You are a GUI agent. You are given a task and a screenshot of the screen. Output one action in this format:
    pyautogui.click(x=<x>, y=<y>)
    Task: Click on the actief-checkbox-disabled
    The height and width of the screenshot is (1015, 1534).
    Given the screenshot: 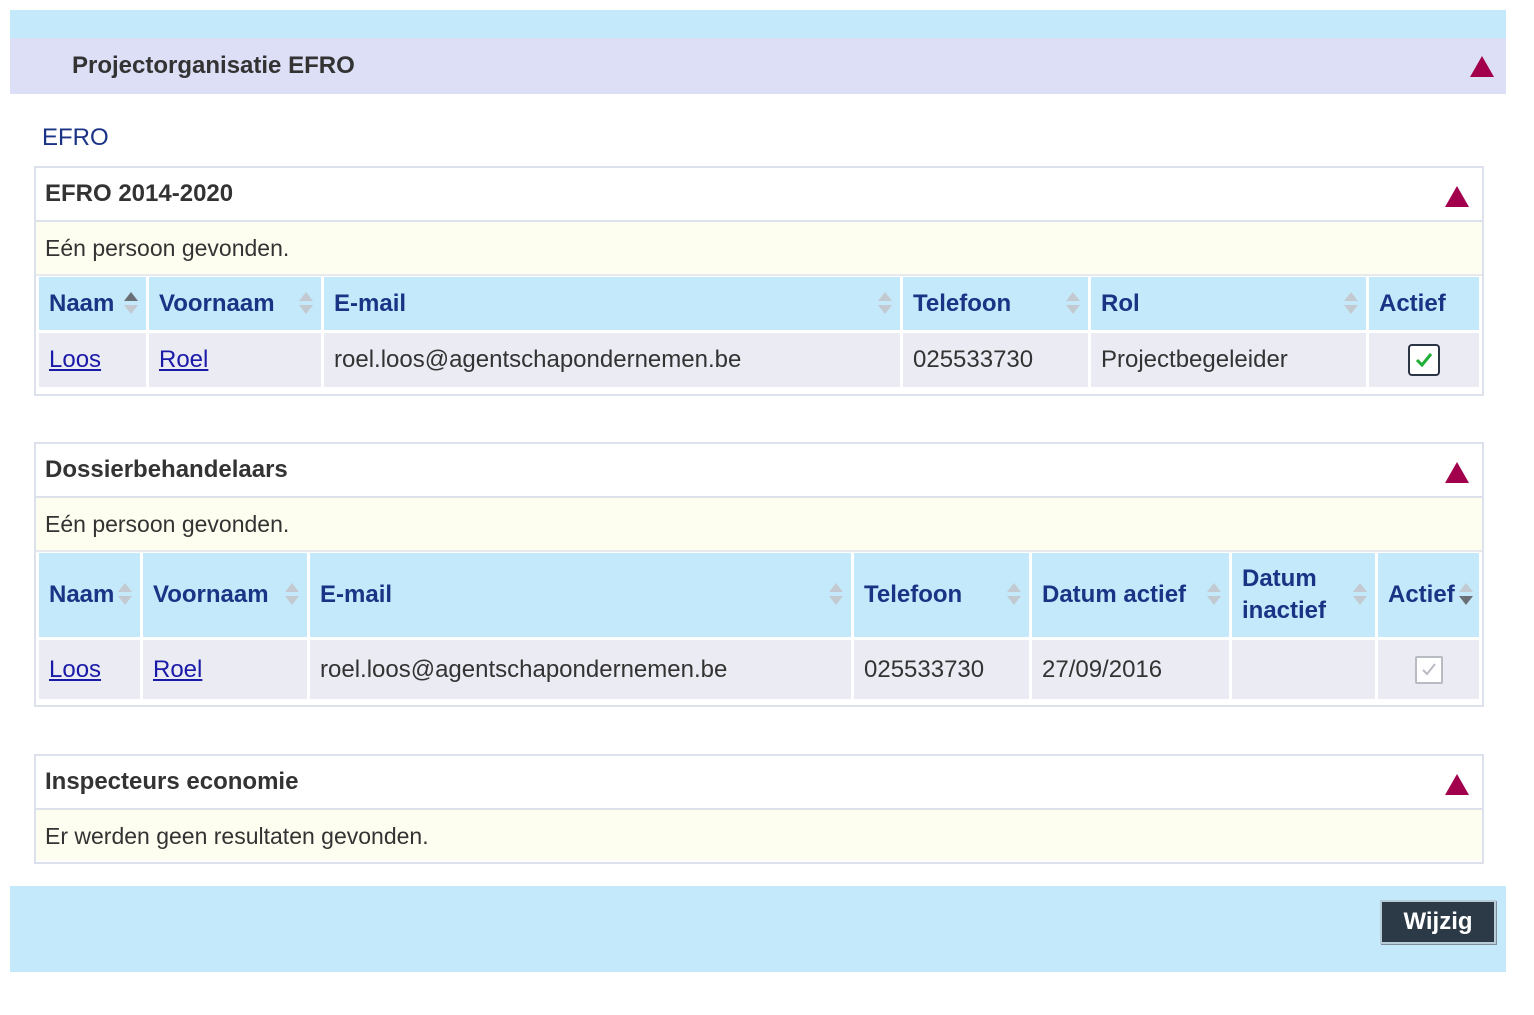 What is the action you would take?
    pyautogui.click(x=1428, y=669)
    